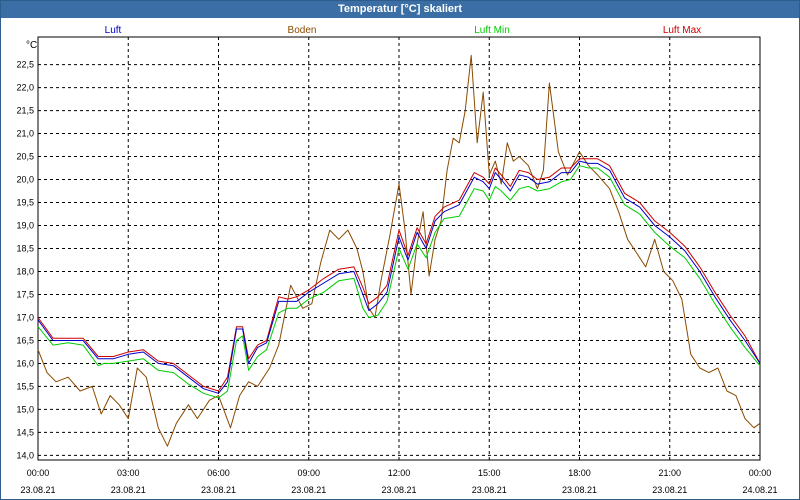 Image resolution: width=800 pixels, height=500 pixels. What do you see at coordinates (31, 45) in the screenshot?
I see `y-axis-unit-label: °C` at bounding box center [31, 45].